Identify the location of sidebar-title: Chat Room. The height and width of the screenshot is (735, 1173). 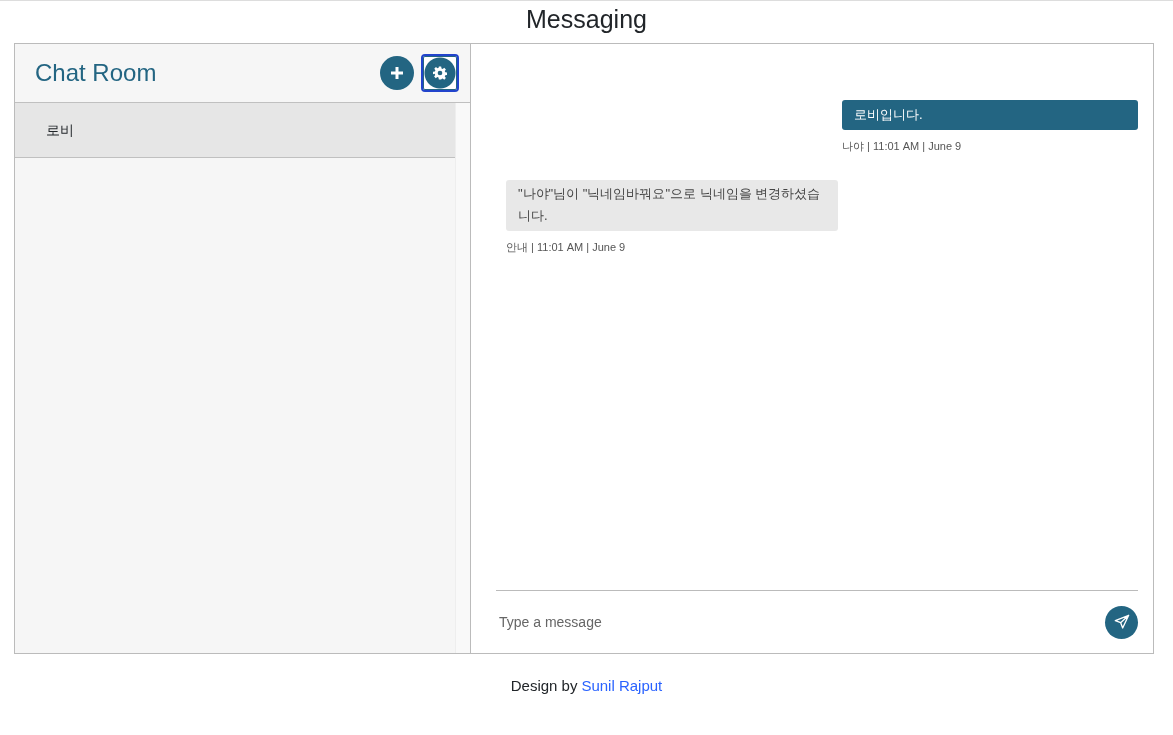
(96, 73).